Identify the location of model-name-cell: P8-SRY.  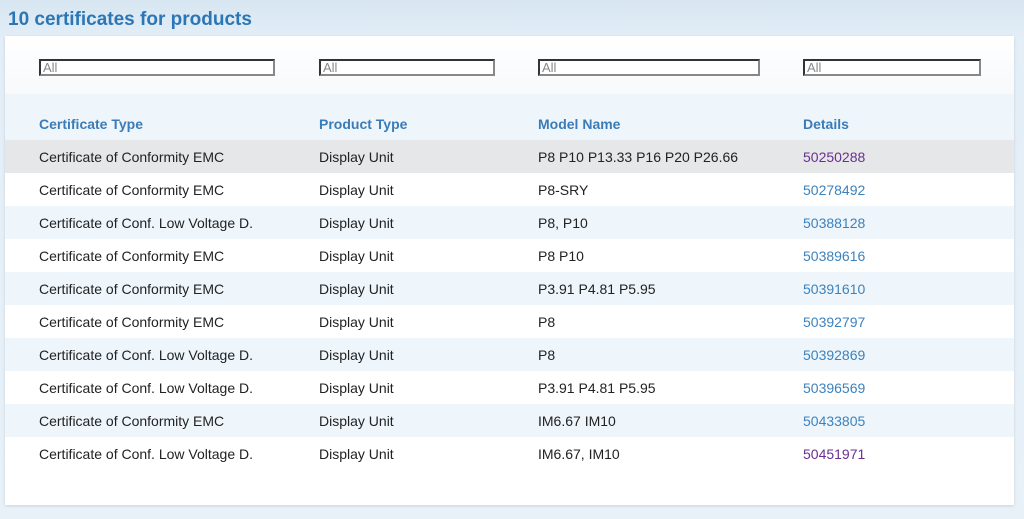
(563, 190).